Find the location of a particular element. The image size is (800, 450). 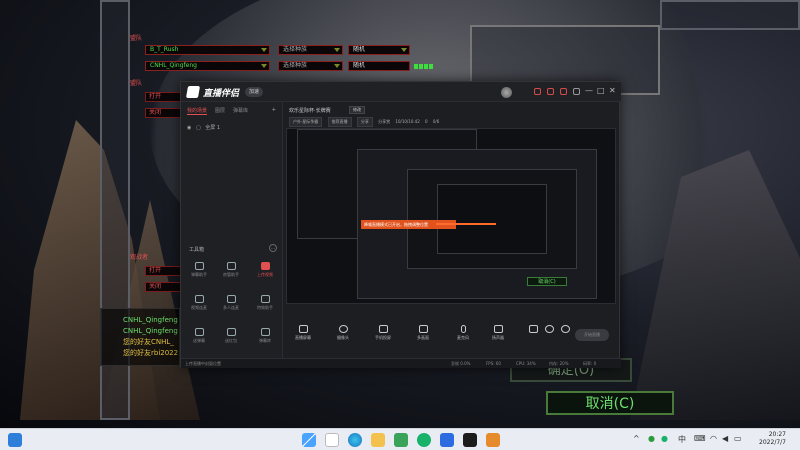

settings-button is located at coordinates (565, 330).